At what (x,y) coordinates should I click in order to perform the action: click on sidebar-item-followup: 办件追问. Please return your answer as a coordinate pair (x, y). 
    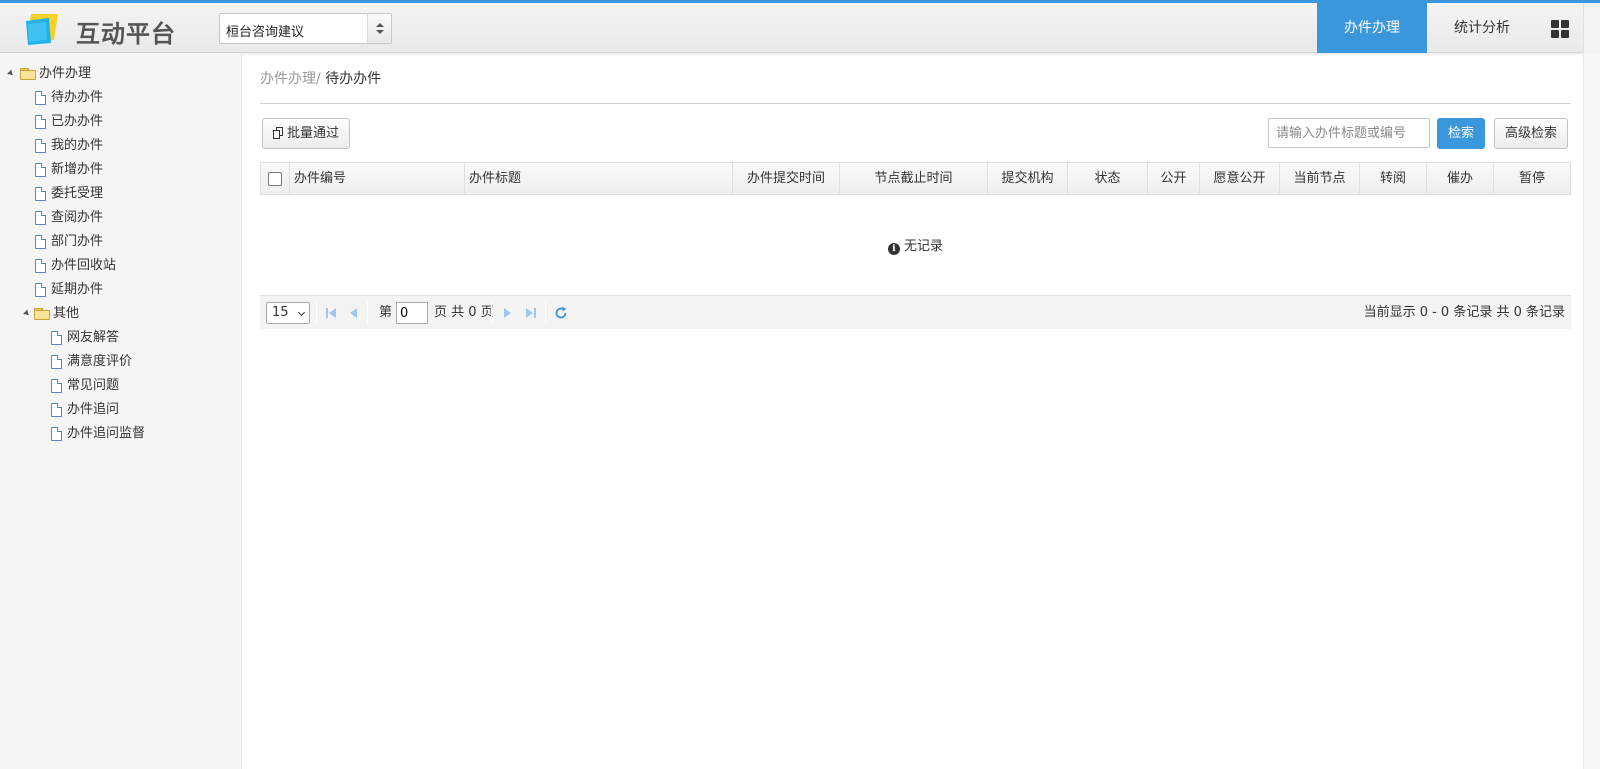
    Looking at the image, I should click on (142, 410).